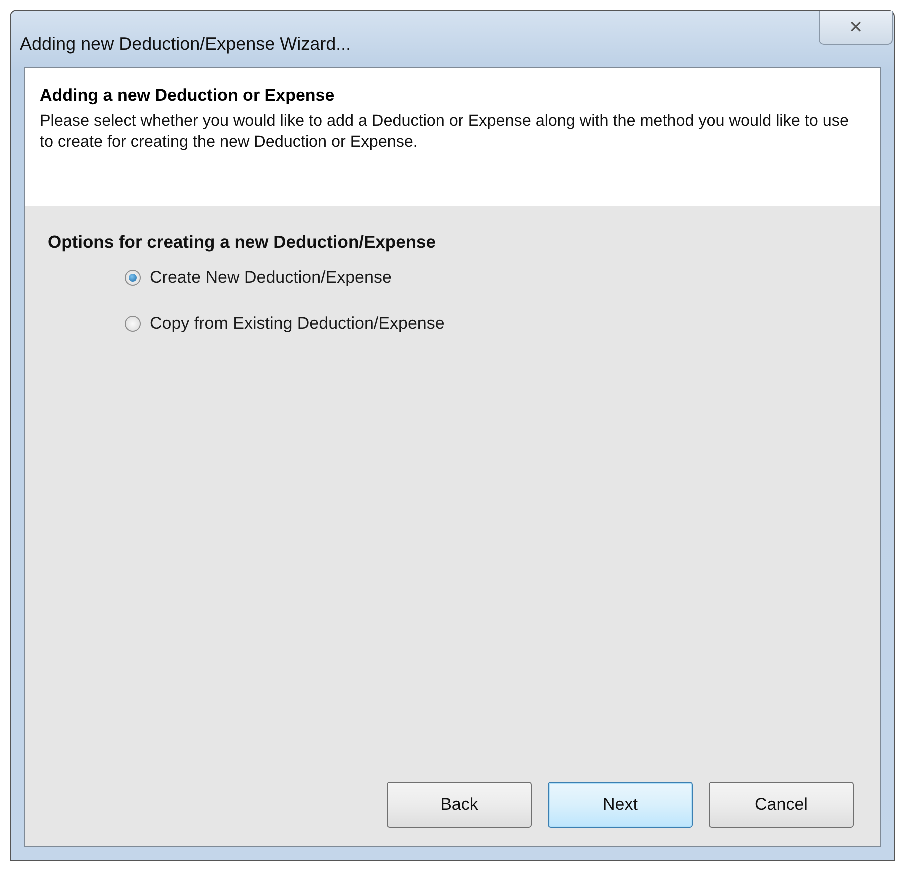 This screenshot has width=901, height=871. Describe the element at coordinates (856, 28) in the screenshot. I see `close-button: ✕` at that location.